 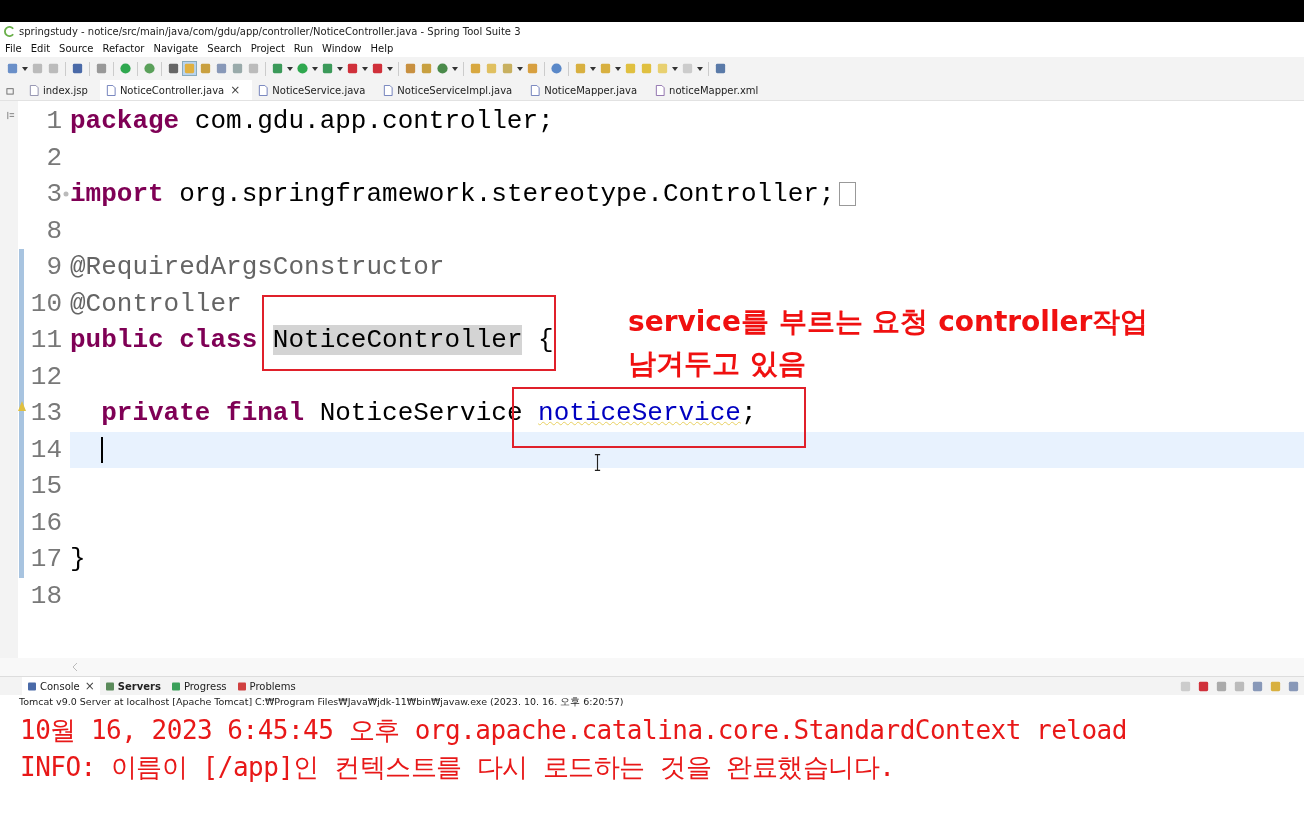 What do you see at coordinates (9, 31) in the screenshot?
I see `app-icon` at bounding box center [9, 31].